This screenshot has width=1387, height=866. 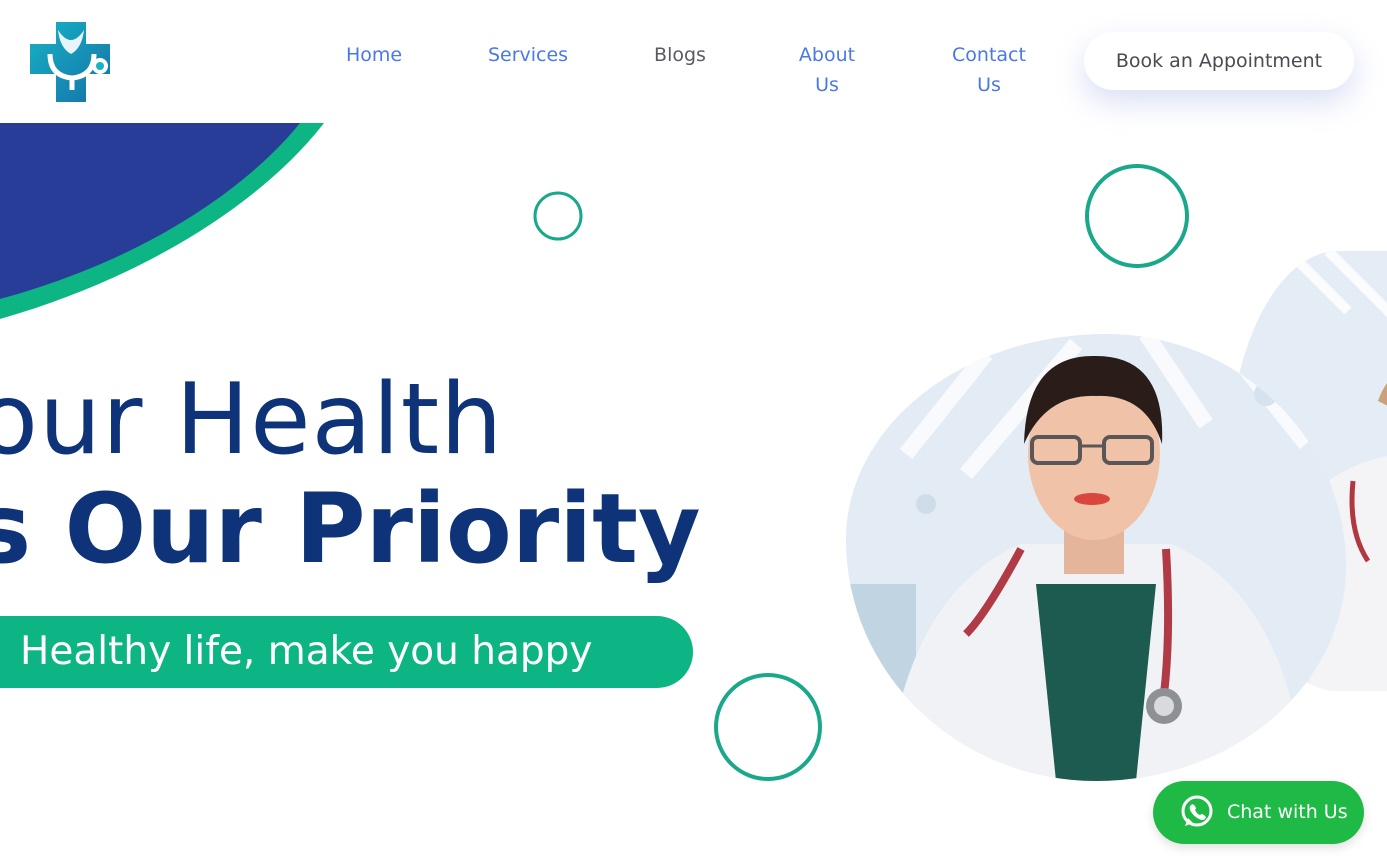 I want to click on small-ring, so click(x=558, y=216).